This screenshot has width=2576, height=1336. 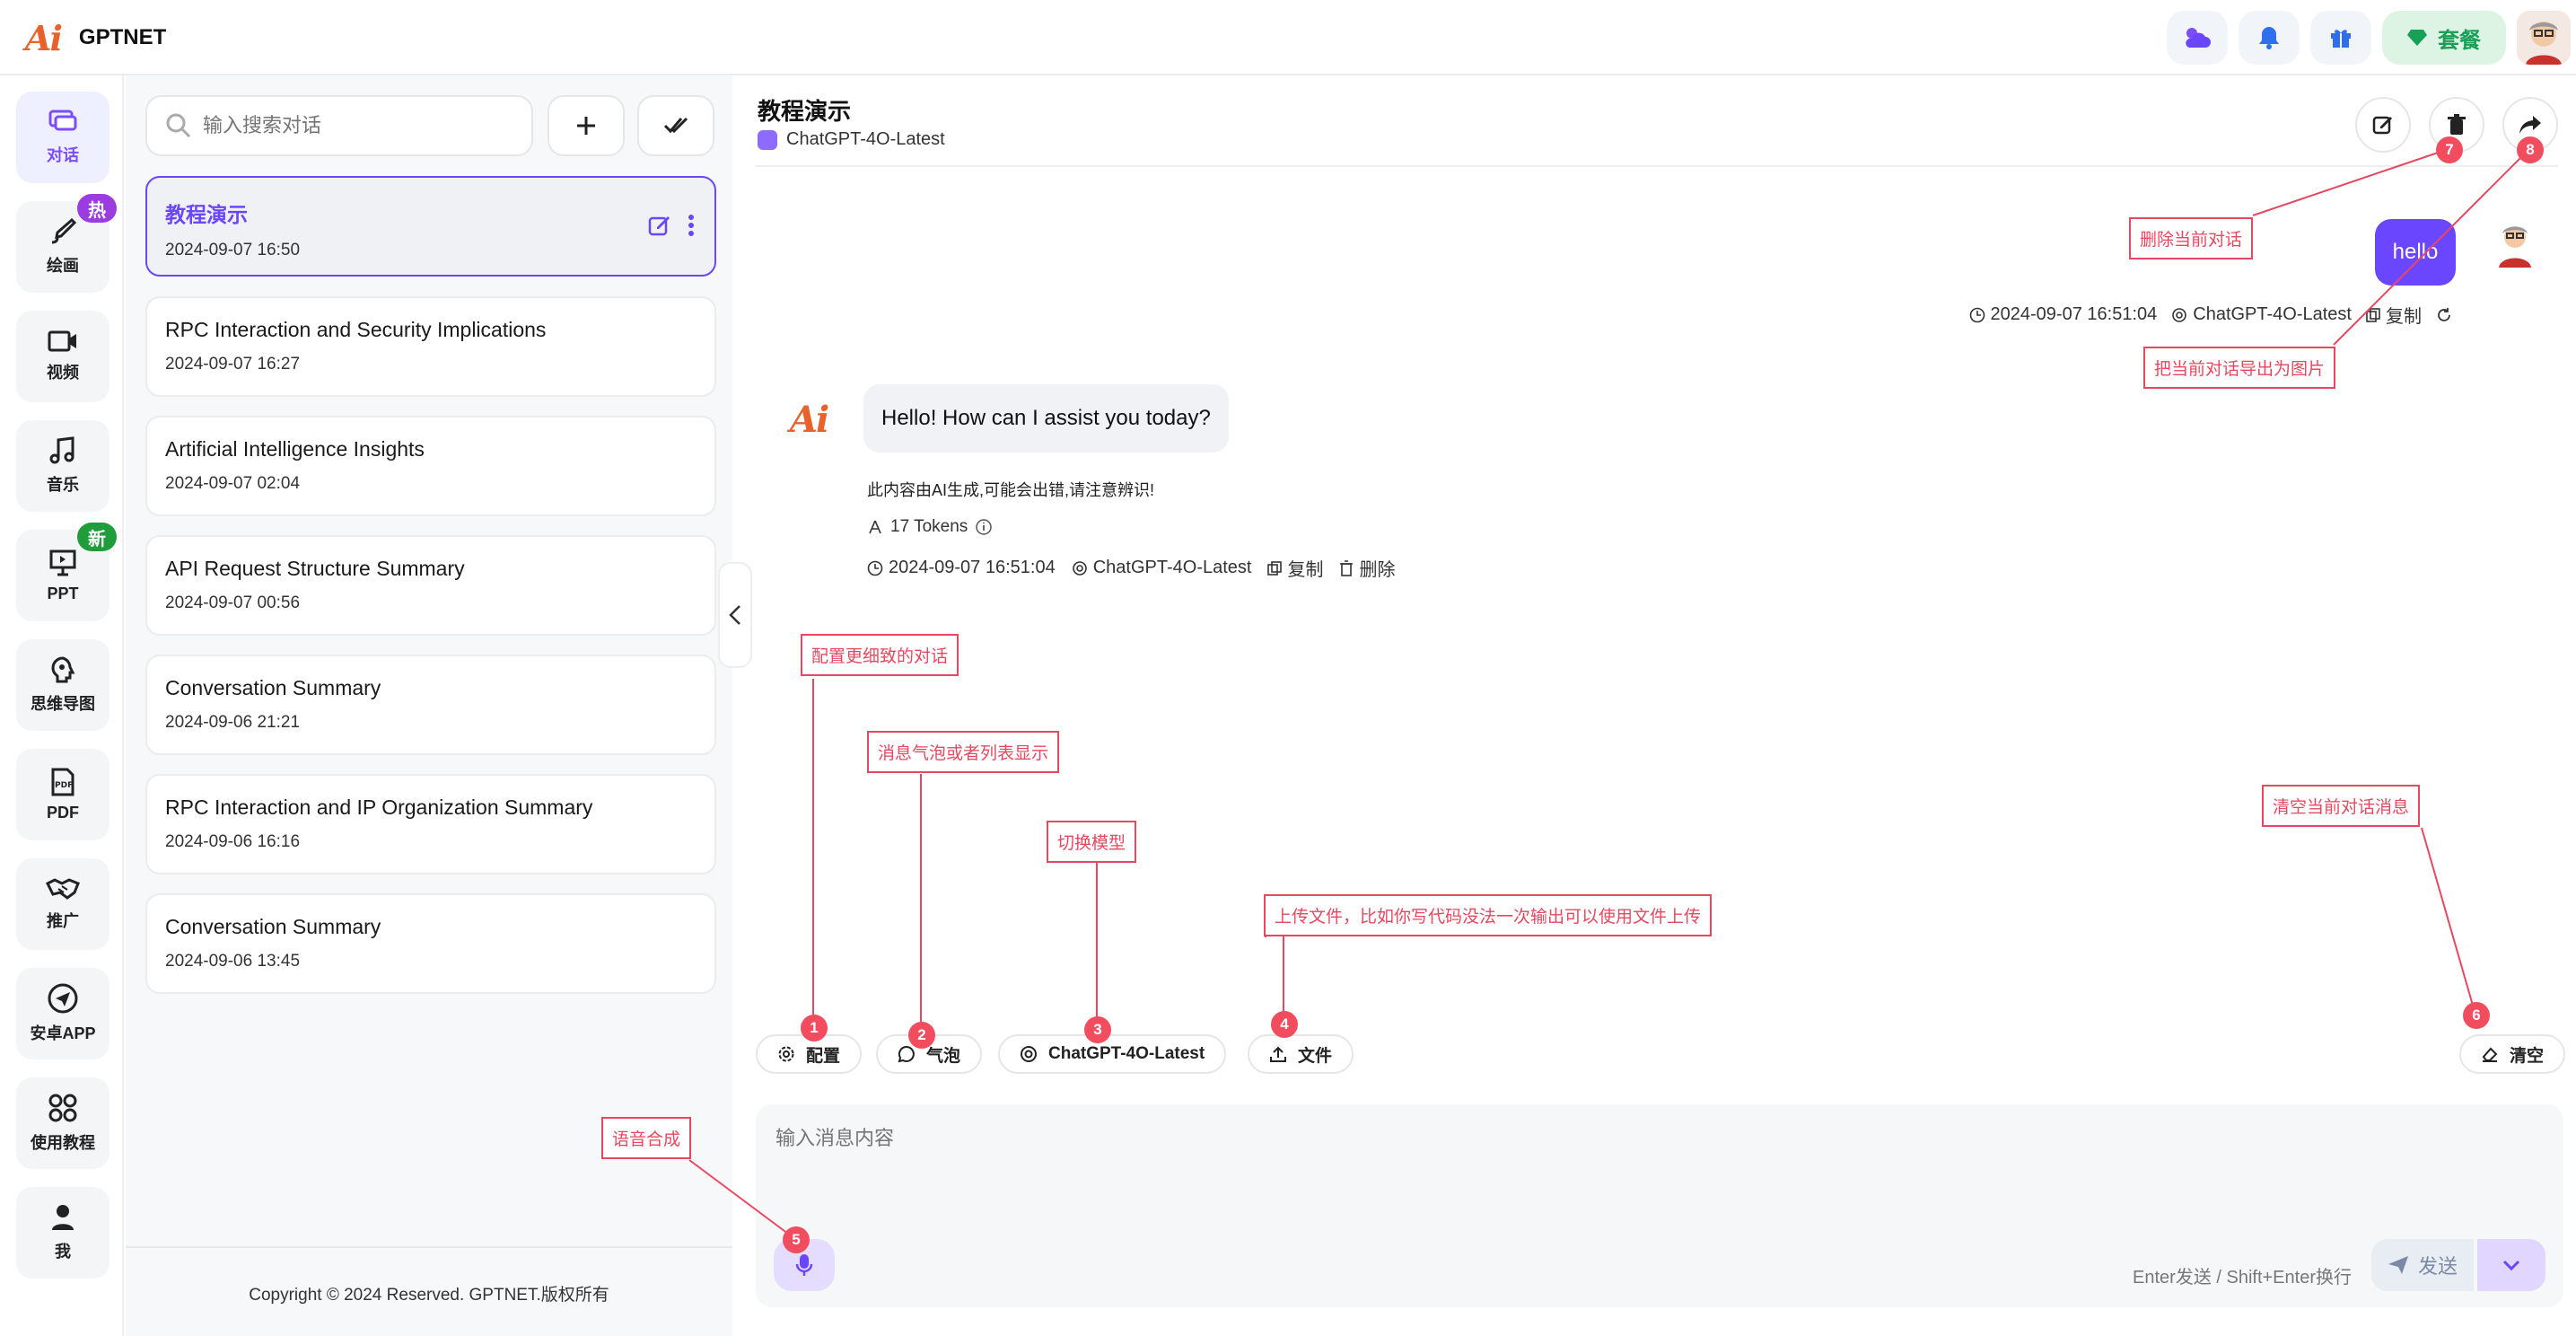 I want to click on collapse-sidebar-button, so click(x=735, y=615).